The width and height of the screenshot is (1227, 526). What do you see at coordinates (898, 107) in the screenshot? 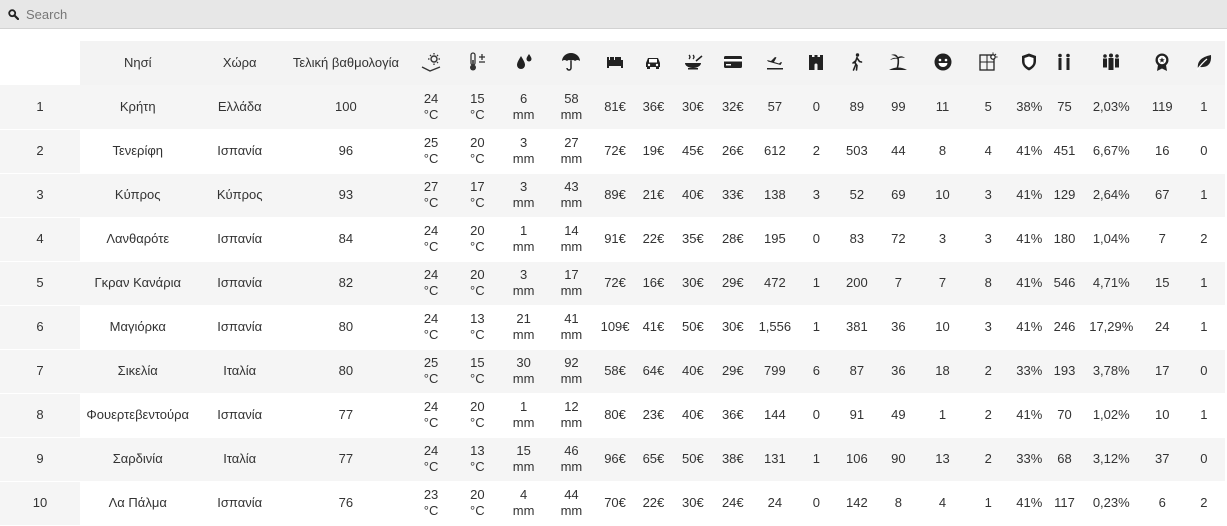
I see `beaches-cell: 99` at bounding box center [898, 107].